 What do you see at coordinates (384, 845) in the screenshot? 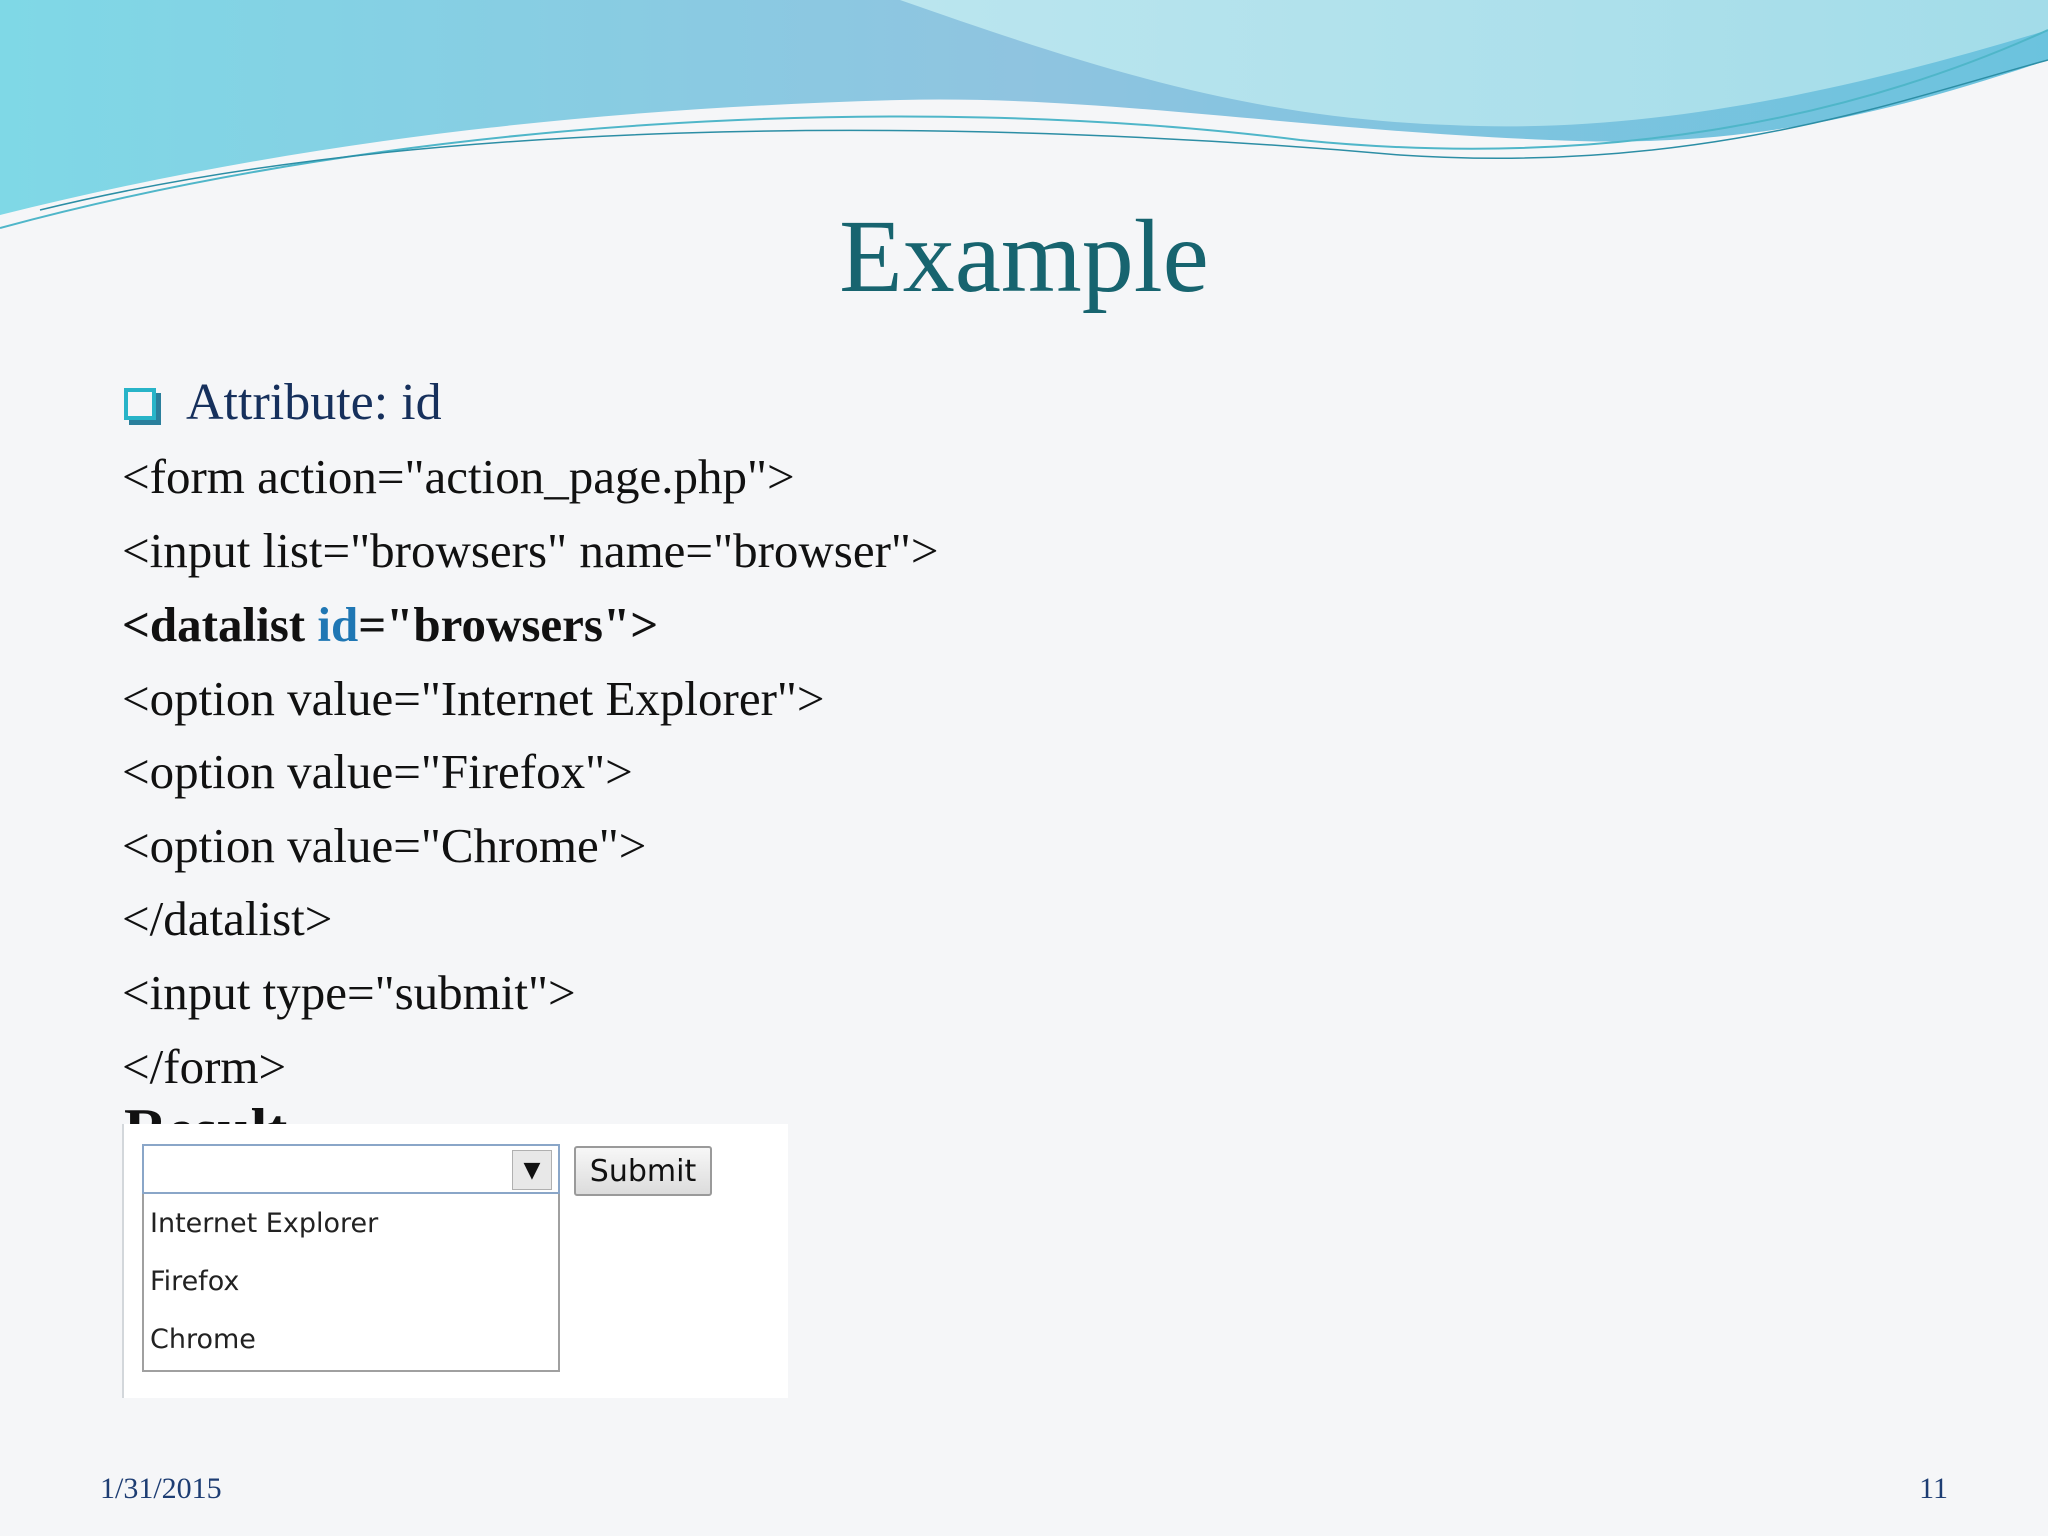
I see `code-line-option-chrome: <option value="Chrome">` at bounding box center [384, 845].